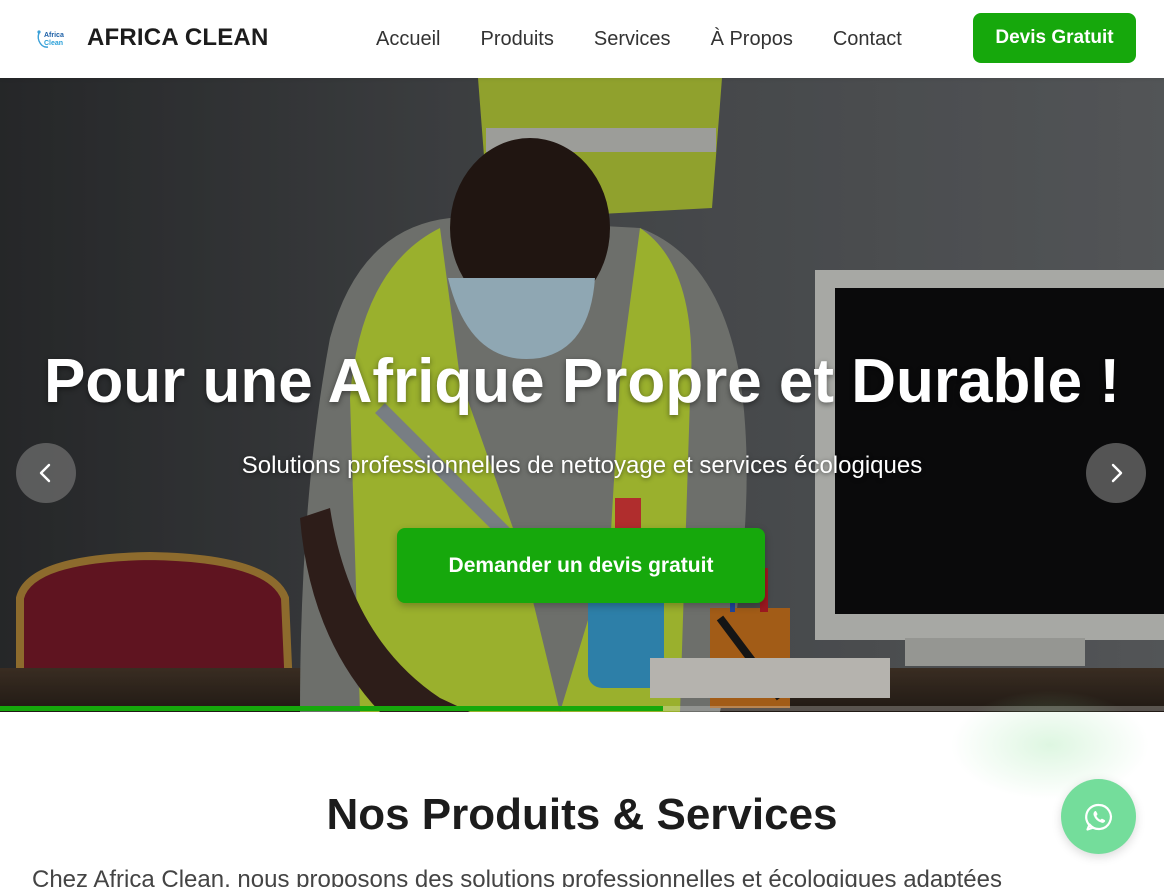  What do you see at coordinates (582, 814) in the screenshot?
I see `section-title: Nos Produits & Services` at bounding box center [582, 814].